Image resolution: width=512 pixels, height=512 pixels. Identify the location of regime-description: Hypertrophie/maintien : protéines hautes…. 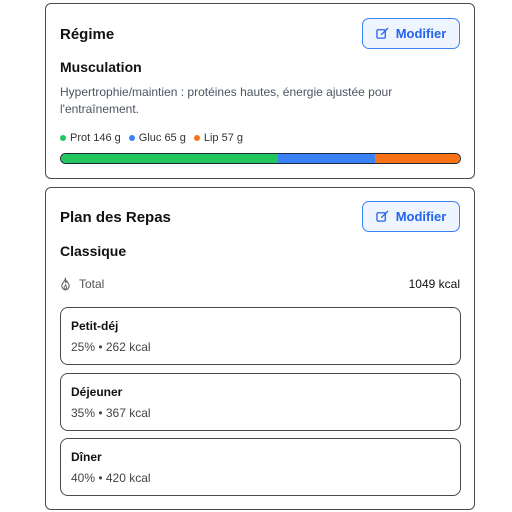
(226, 100).